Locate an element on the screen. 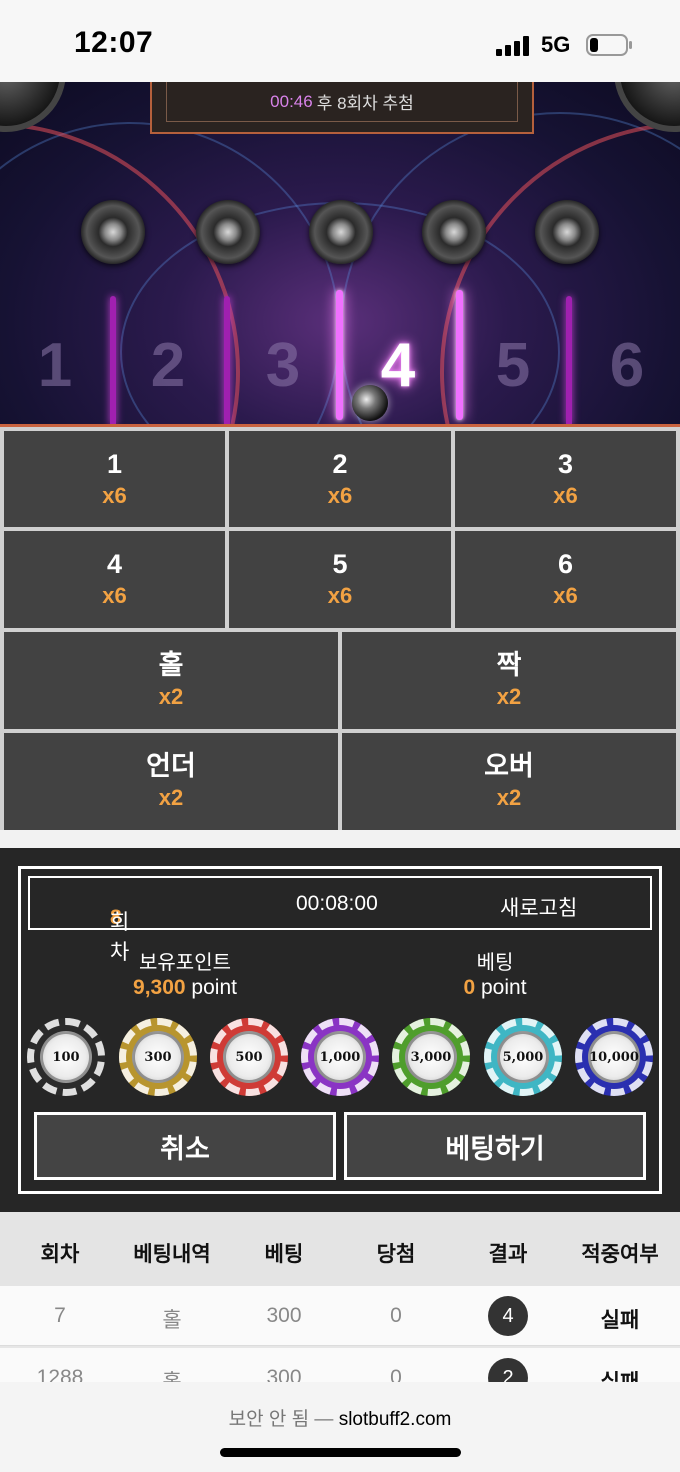 This screenshot has height=1472, width=680. bet-option-5: 5 x6 is located at coordinates (340, 579).